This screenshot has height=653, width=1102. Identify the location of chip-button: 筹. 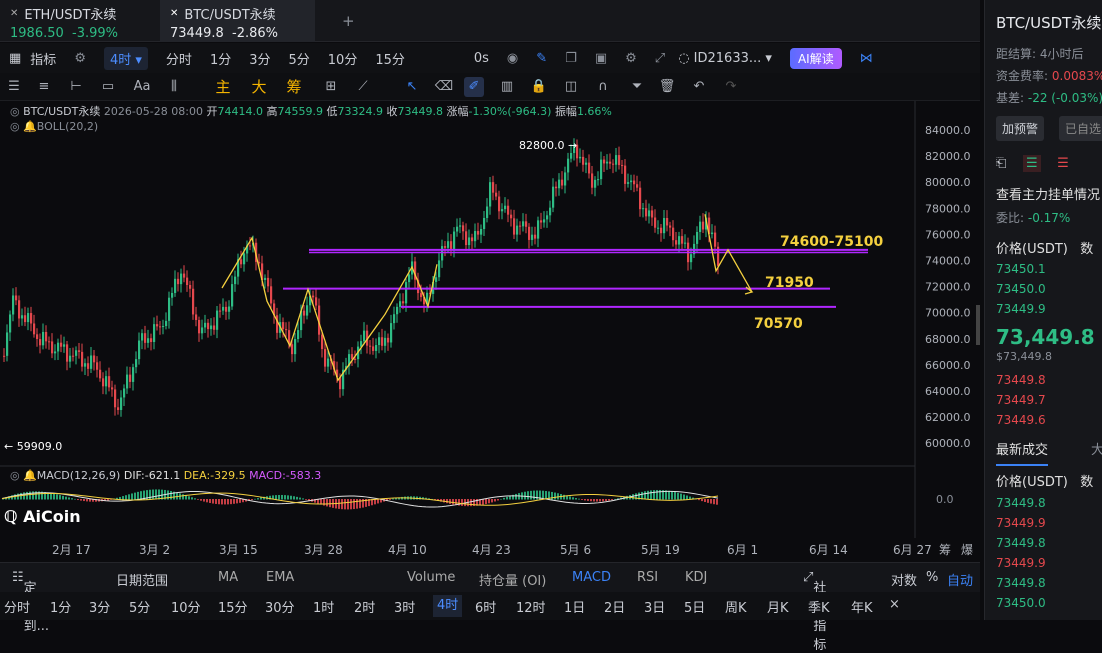
(294, 87).